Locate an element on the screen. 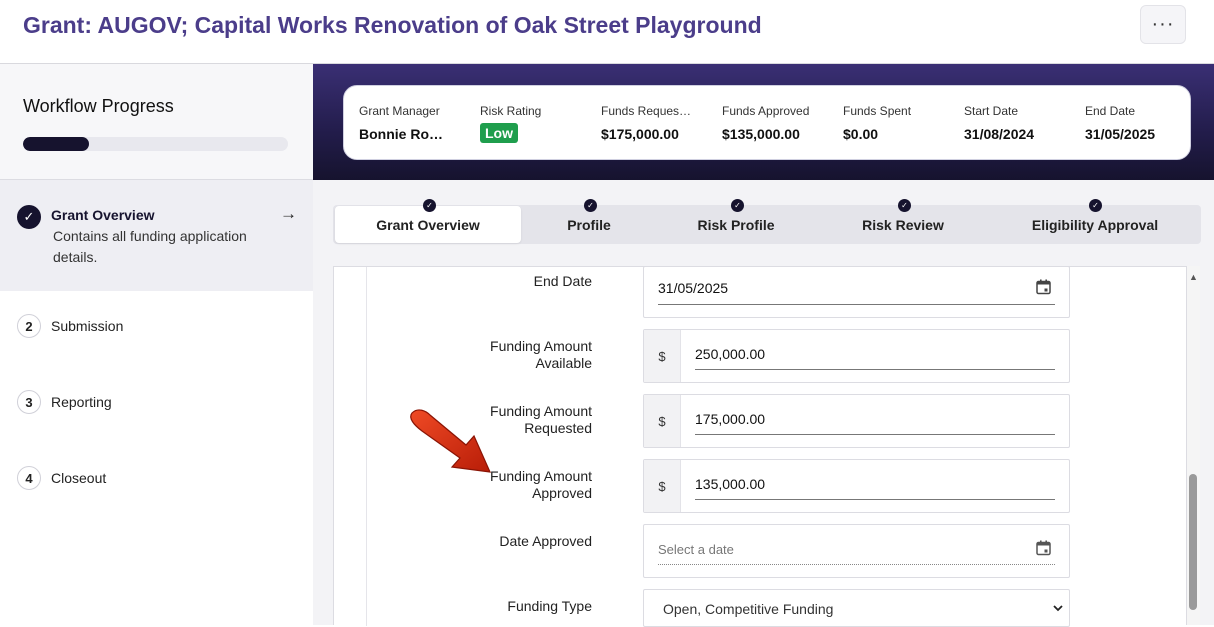  workflow-progress-panel: Workflow Progress is located at coordinates (156, 122).